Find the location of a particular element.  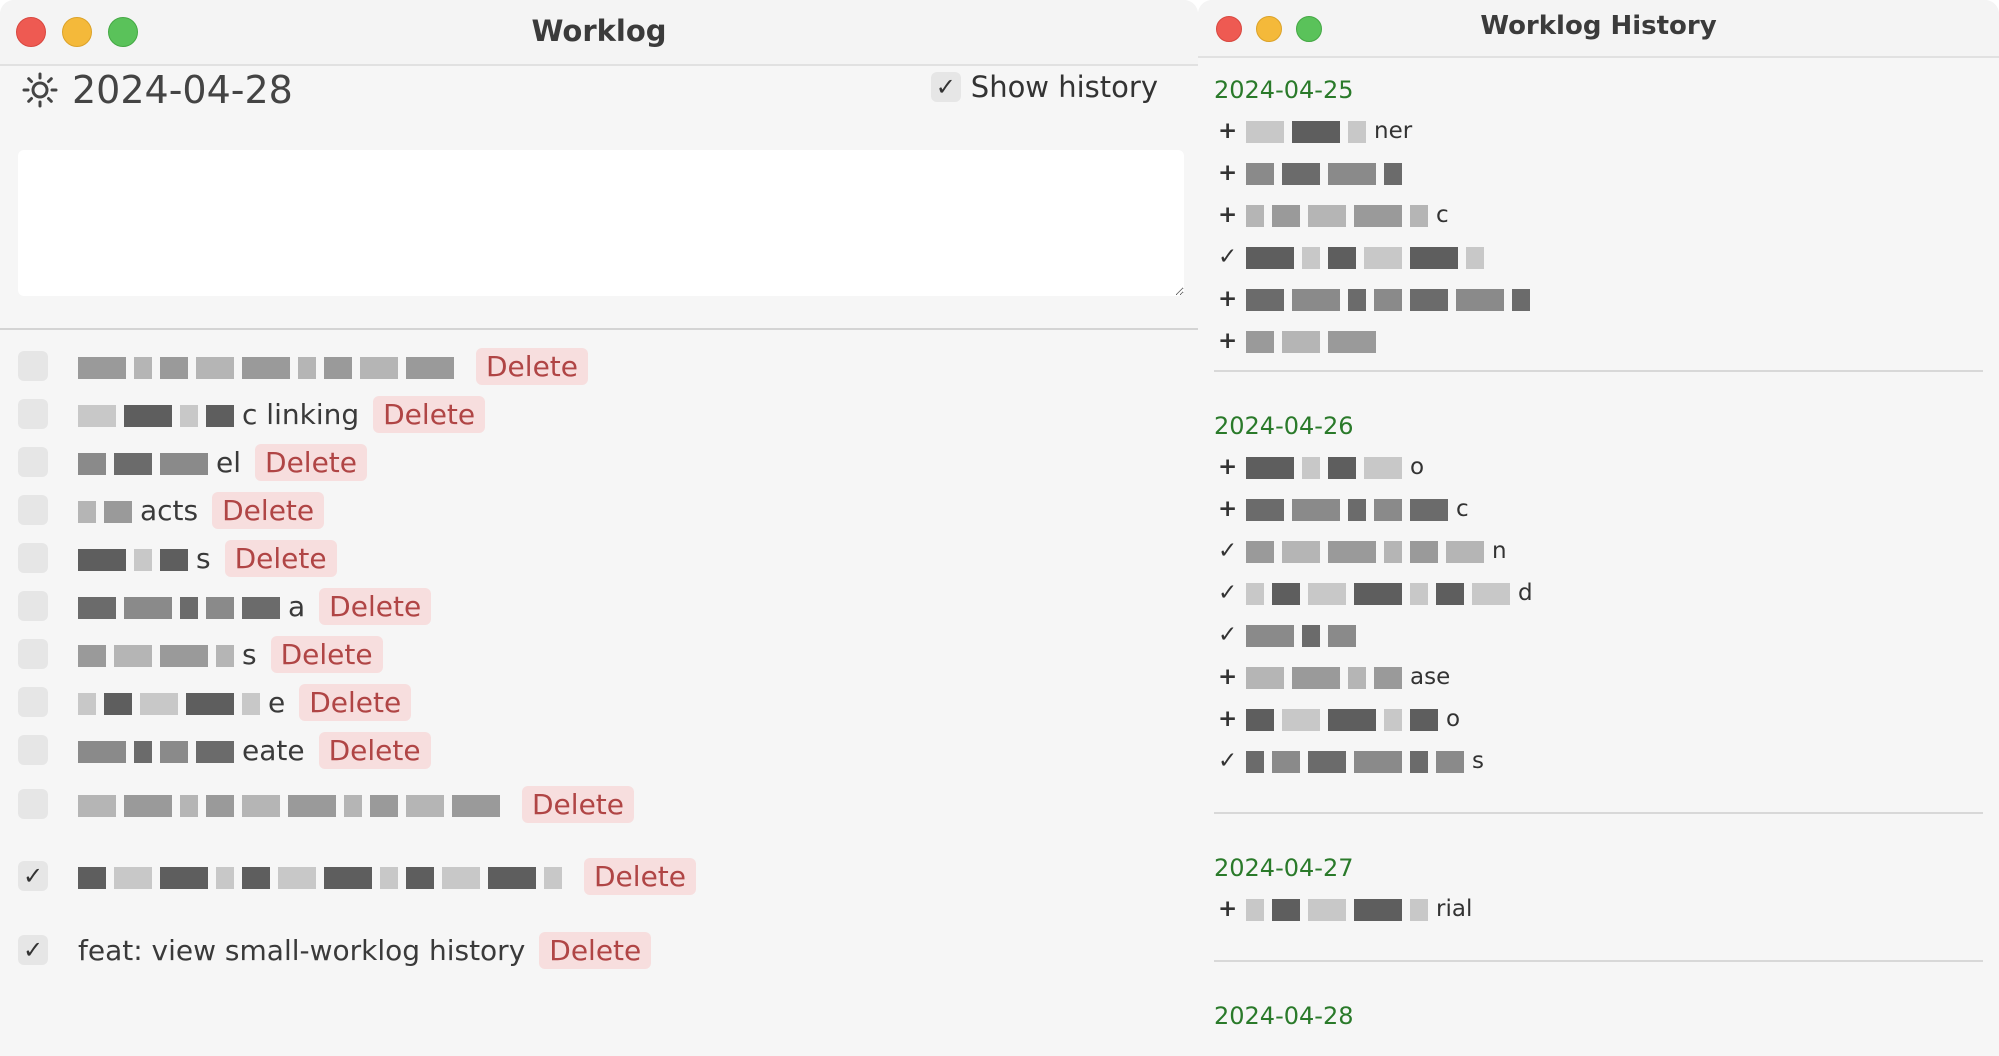

history-item-text: o is located at coordinates (1335, 467).